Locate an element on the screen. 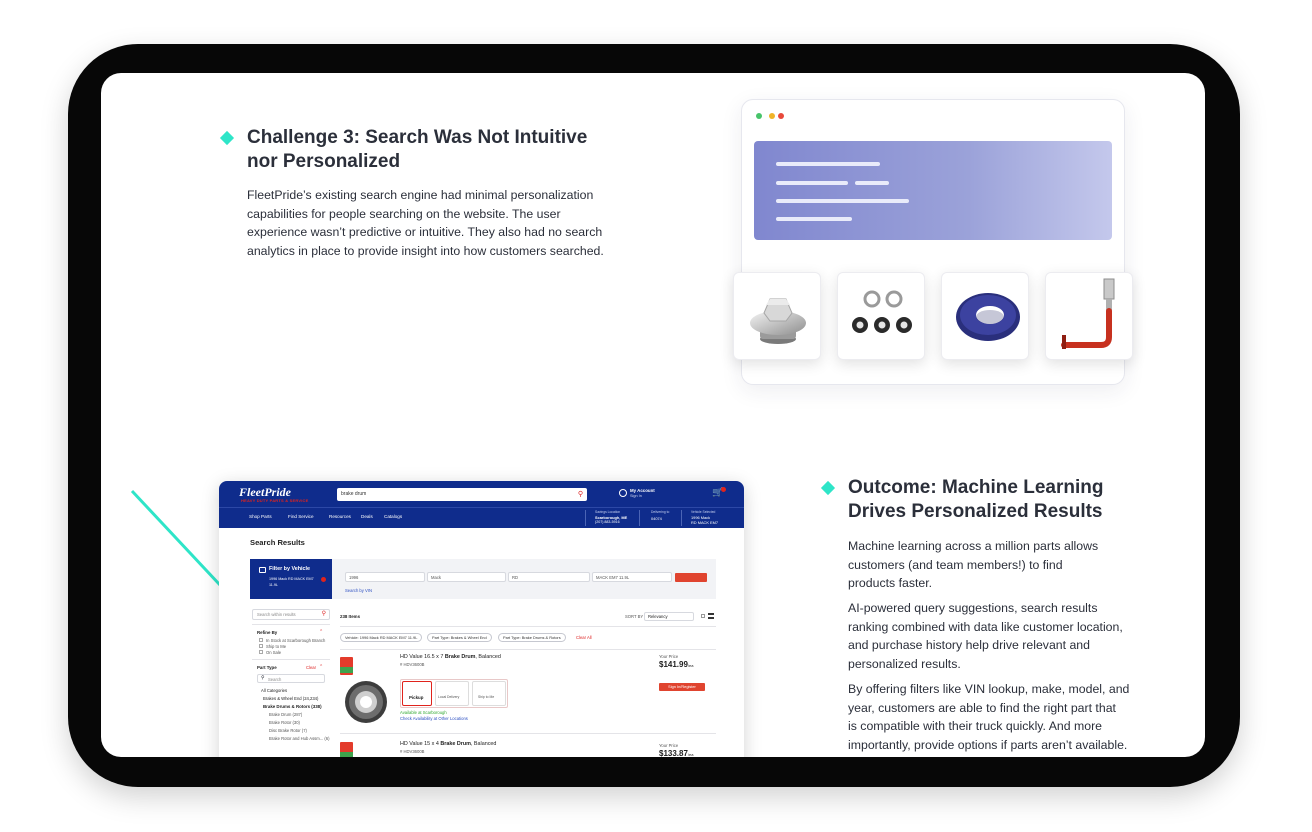 This screenshot has height=832, width=1312. menu-catalogs: Catalogs is located at coordinates (393, 516).